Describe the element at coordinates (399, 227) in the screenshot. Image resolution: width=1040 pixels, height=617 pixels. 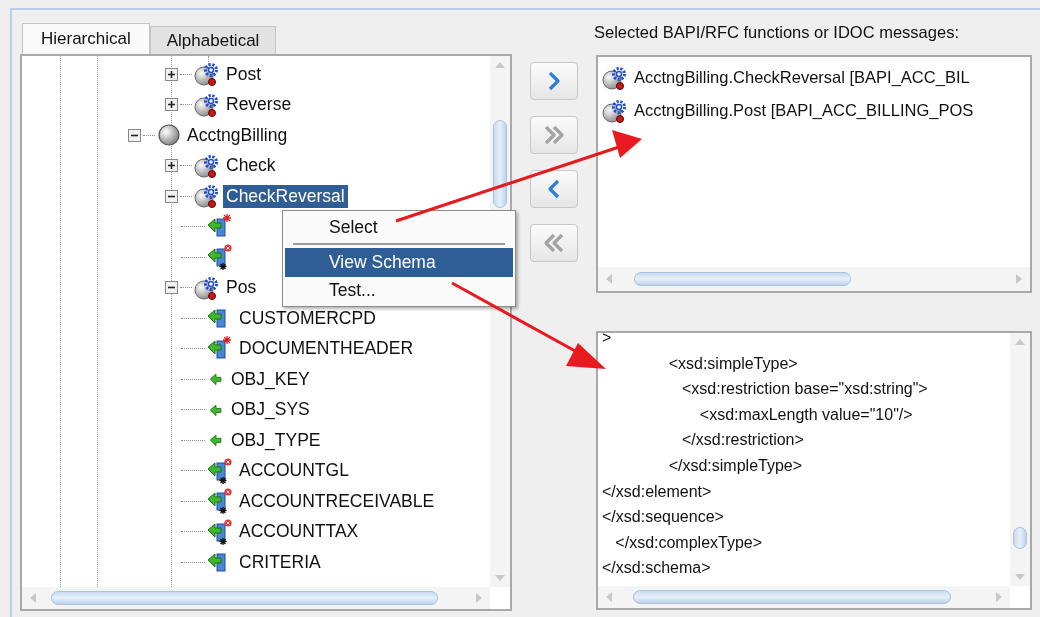
I see `menu-item: Select` at that location.